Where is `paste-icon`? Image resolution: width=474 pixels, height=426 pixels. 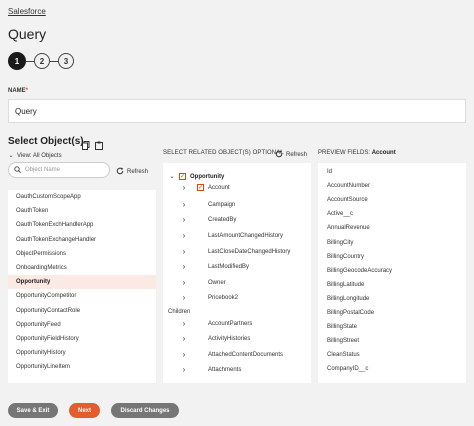 paste-icon is located at coordinates (99, 146).